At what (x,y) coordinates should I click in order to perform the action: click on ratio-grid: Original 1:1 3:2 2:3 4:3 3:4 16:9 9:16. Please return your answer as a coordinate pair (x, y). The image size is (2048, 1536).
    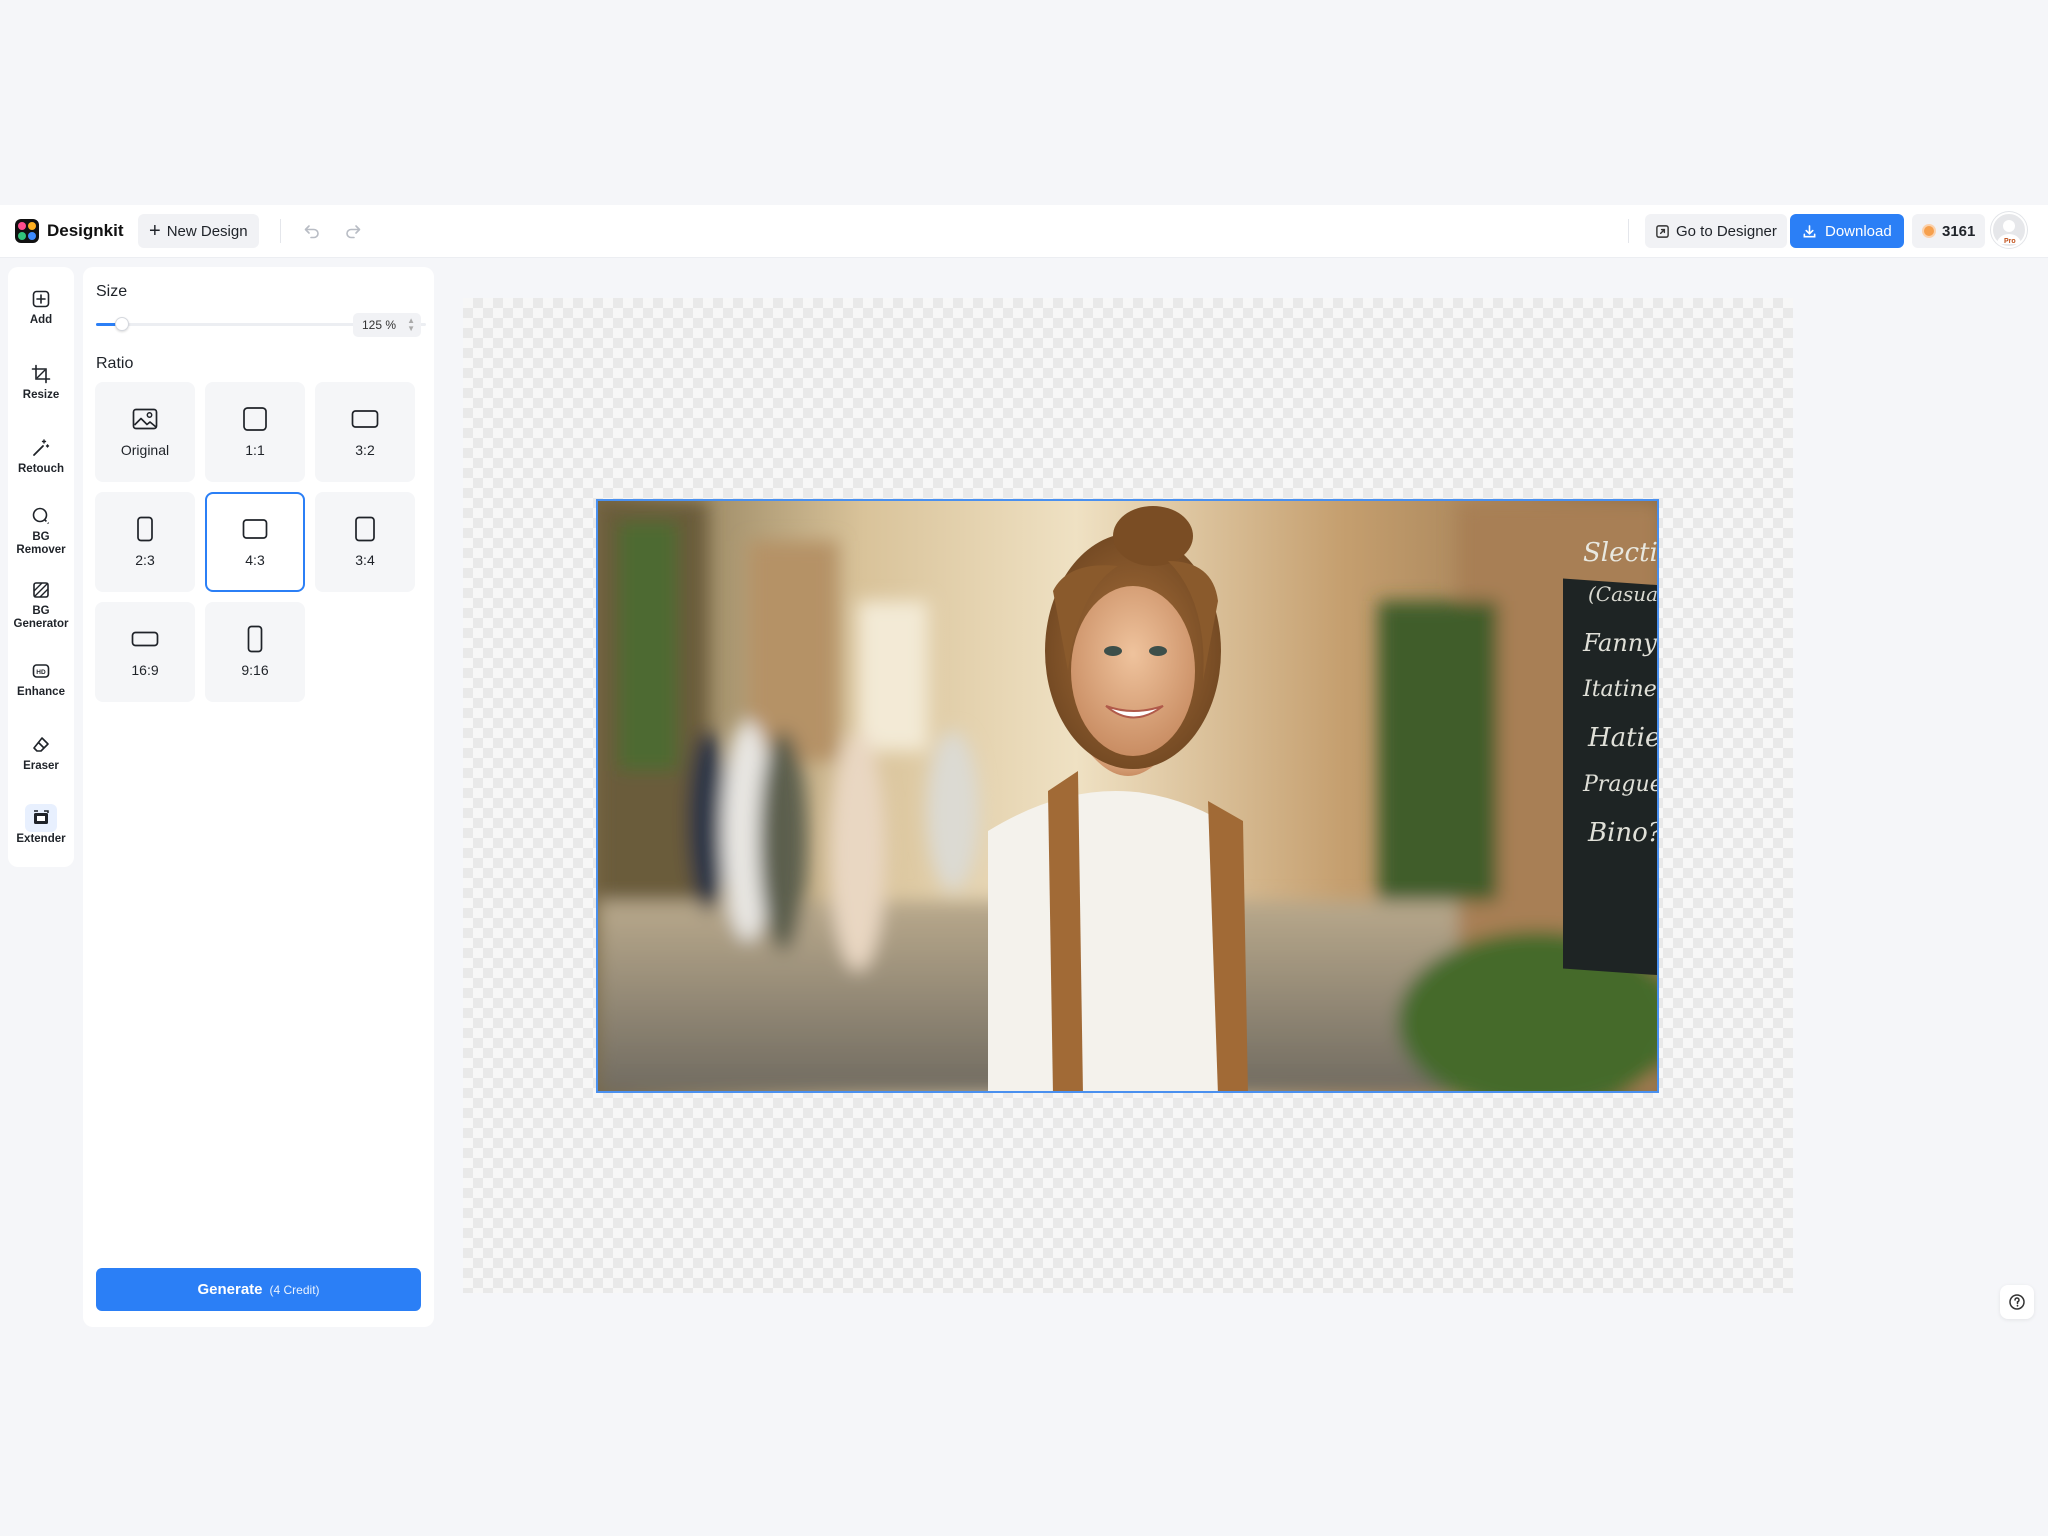
    Looking at the image, I should click on (260, 542).